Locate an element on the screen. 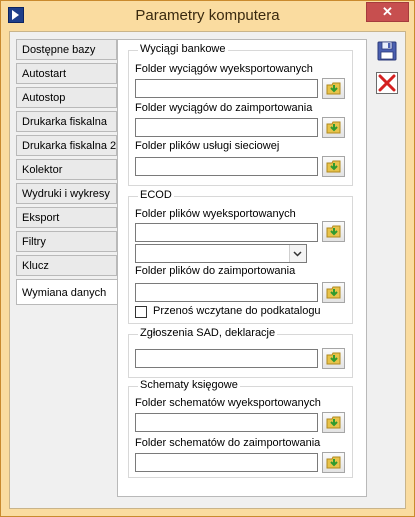  sad-folder-input is located at coordinates (226, 358).